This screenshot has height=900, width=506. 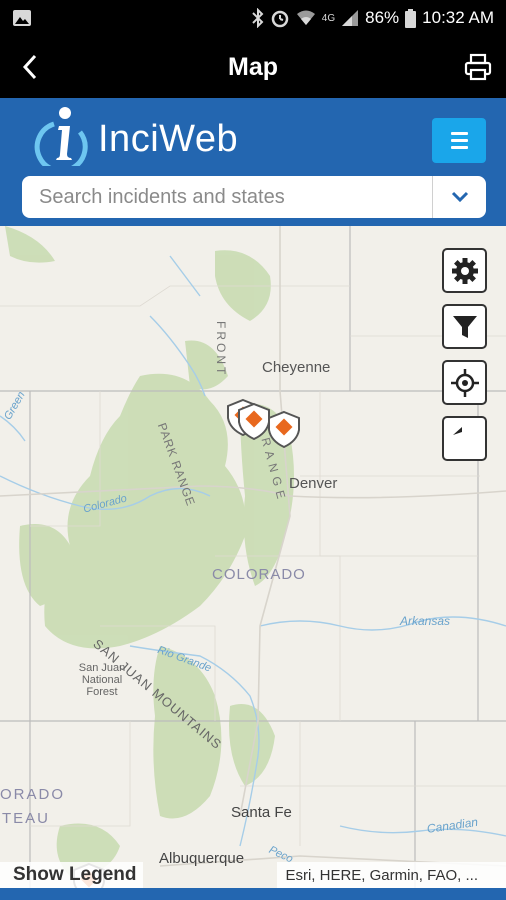 I want to click on map-label-front: FRONT, so click(x=221, y=349).